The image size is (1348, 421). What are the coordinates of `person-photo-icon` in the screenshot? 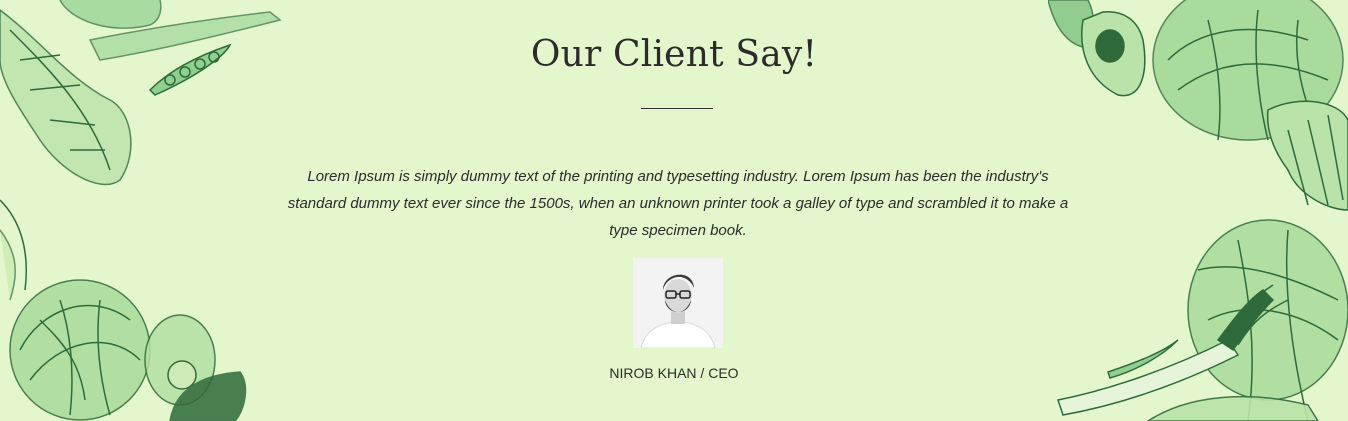 It's located at (678, 303).